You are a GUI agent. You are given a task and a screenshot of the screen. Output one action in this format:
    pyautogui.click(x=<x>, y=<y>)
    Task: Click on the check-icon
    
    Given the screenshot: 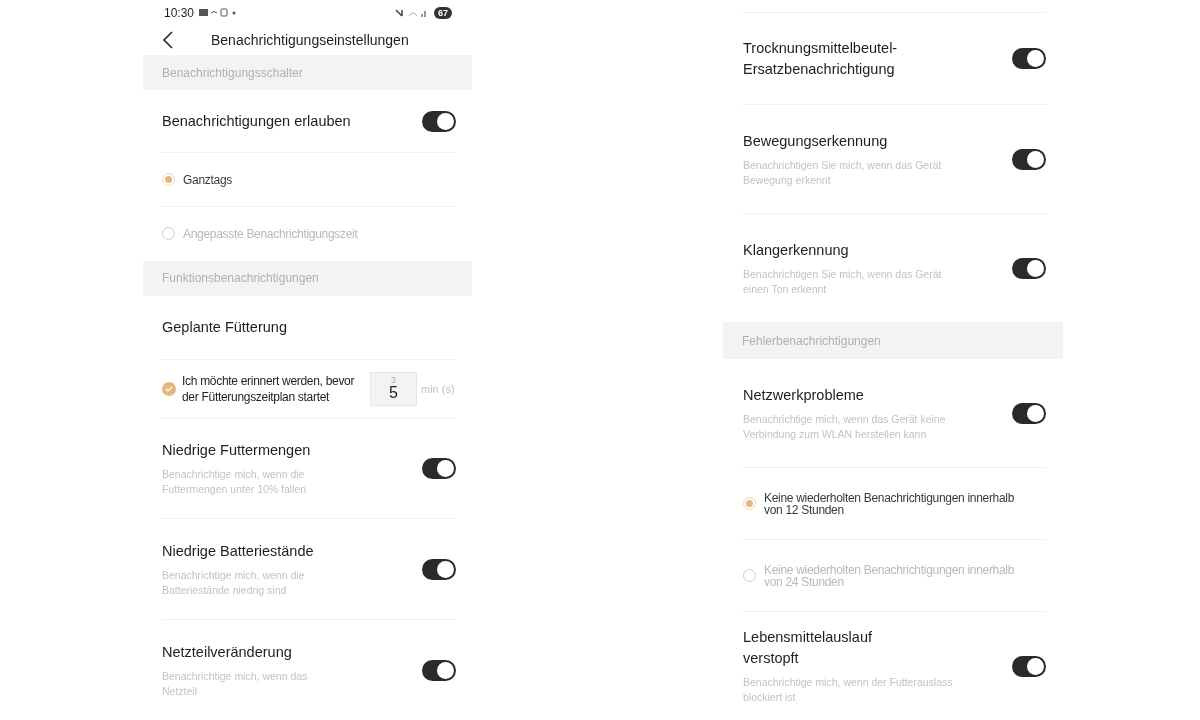 What is the action you would take?
    pyautogui.click(x=169, y=388)
    